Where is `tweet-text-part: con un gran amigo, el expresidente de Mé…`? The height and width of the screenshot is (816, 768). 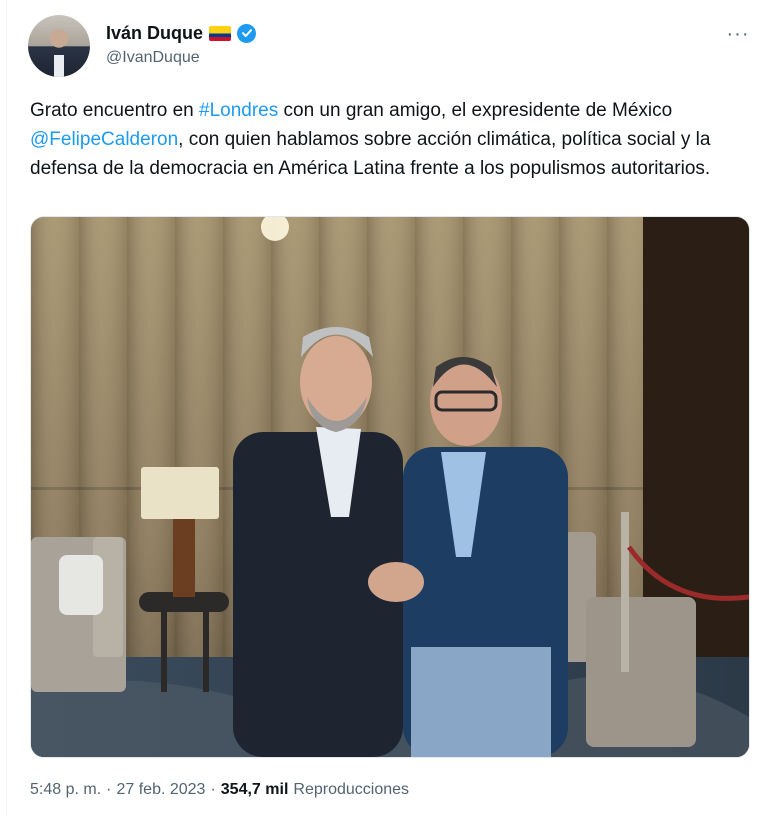 tweet-text-part: con un gran amigo, el expresidente de Mé… is located at coordinates (475, 110).